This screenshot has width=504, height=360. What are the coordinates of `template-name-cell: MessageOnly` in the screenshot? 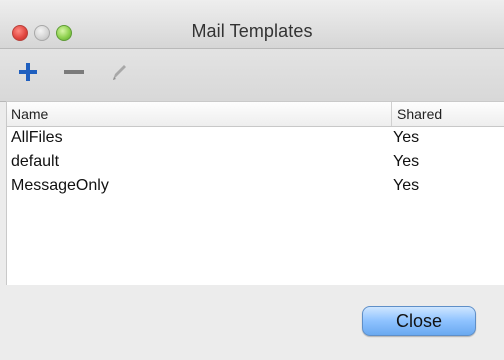 It's located at (60, 185).